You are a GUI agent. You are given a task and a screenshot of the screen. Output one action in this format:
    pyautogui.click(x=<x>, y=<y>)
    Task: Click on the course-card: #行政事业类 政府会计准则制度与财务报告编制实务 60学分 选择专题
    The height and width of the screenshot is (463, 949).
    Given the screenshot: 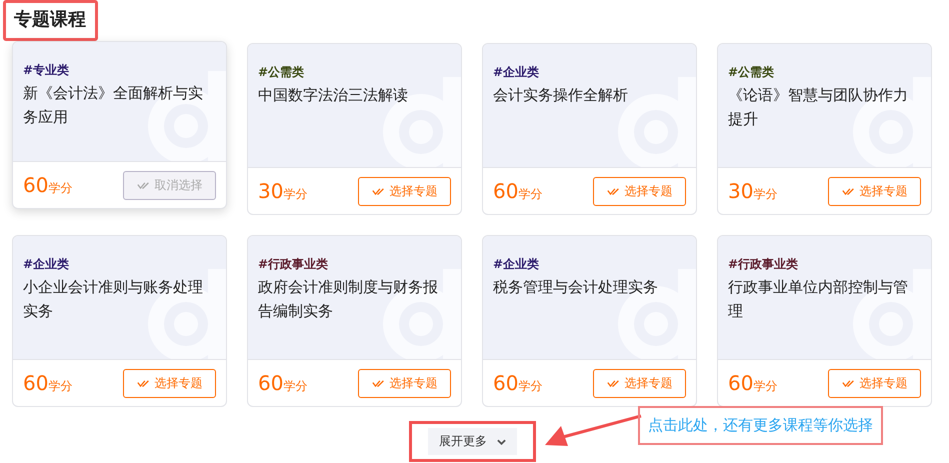 What is the action you would take?
    pyautogui.click(x=354, y=321)
    